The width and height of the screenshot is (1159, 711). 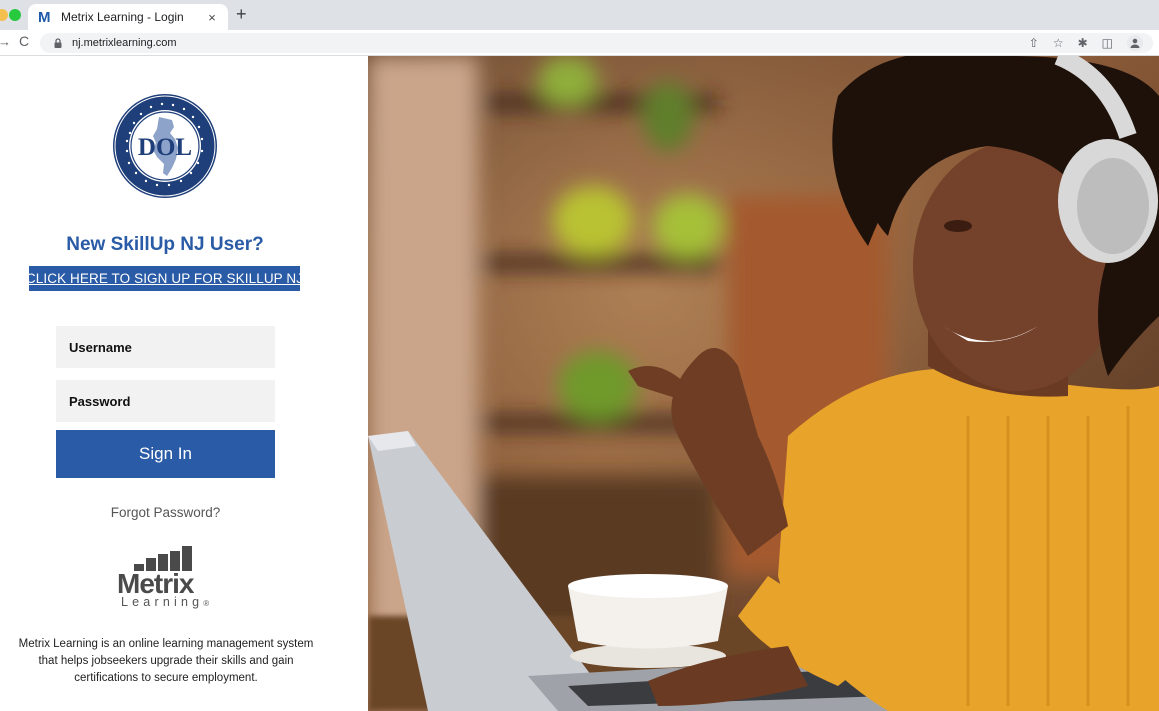 What do you see at coordinates (1083, 43) in the screenshot?
I see `extensions-icon: ✱` at bounding box center [1083, 43].